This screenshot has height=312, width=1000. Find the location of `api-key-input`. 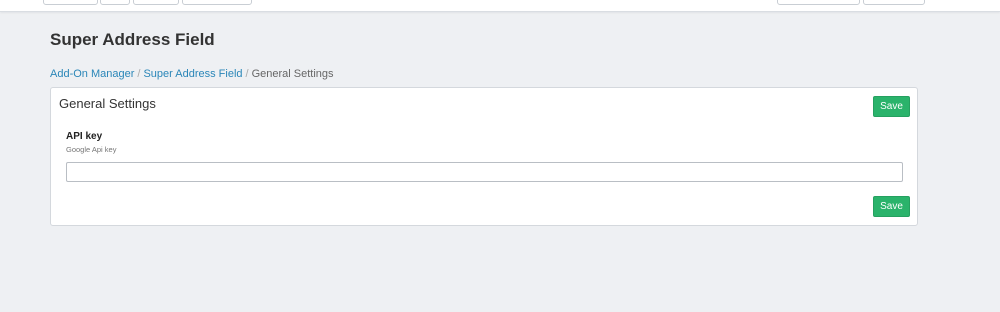

api-key-input is located at coordinates (484, 172).